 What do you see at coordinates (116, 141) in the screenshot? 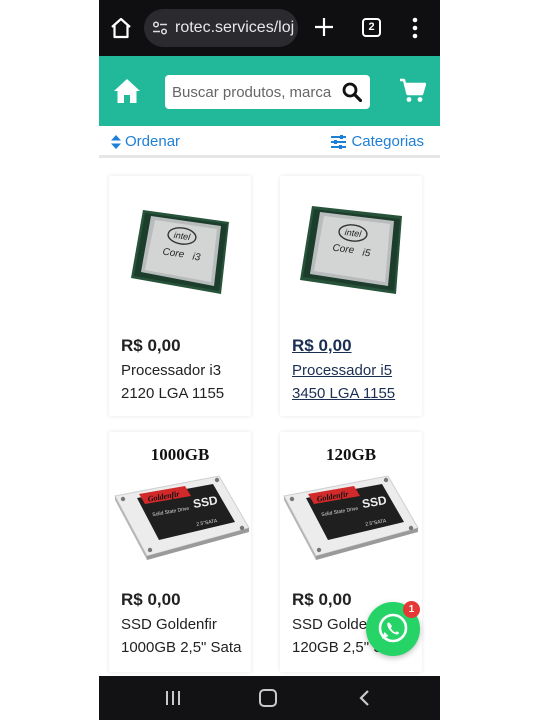
I see `sort-icon` at bounding box center [116, 141].